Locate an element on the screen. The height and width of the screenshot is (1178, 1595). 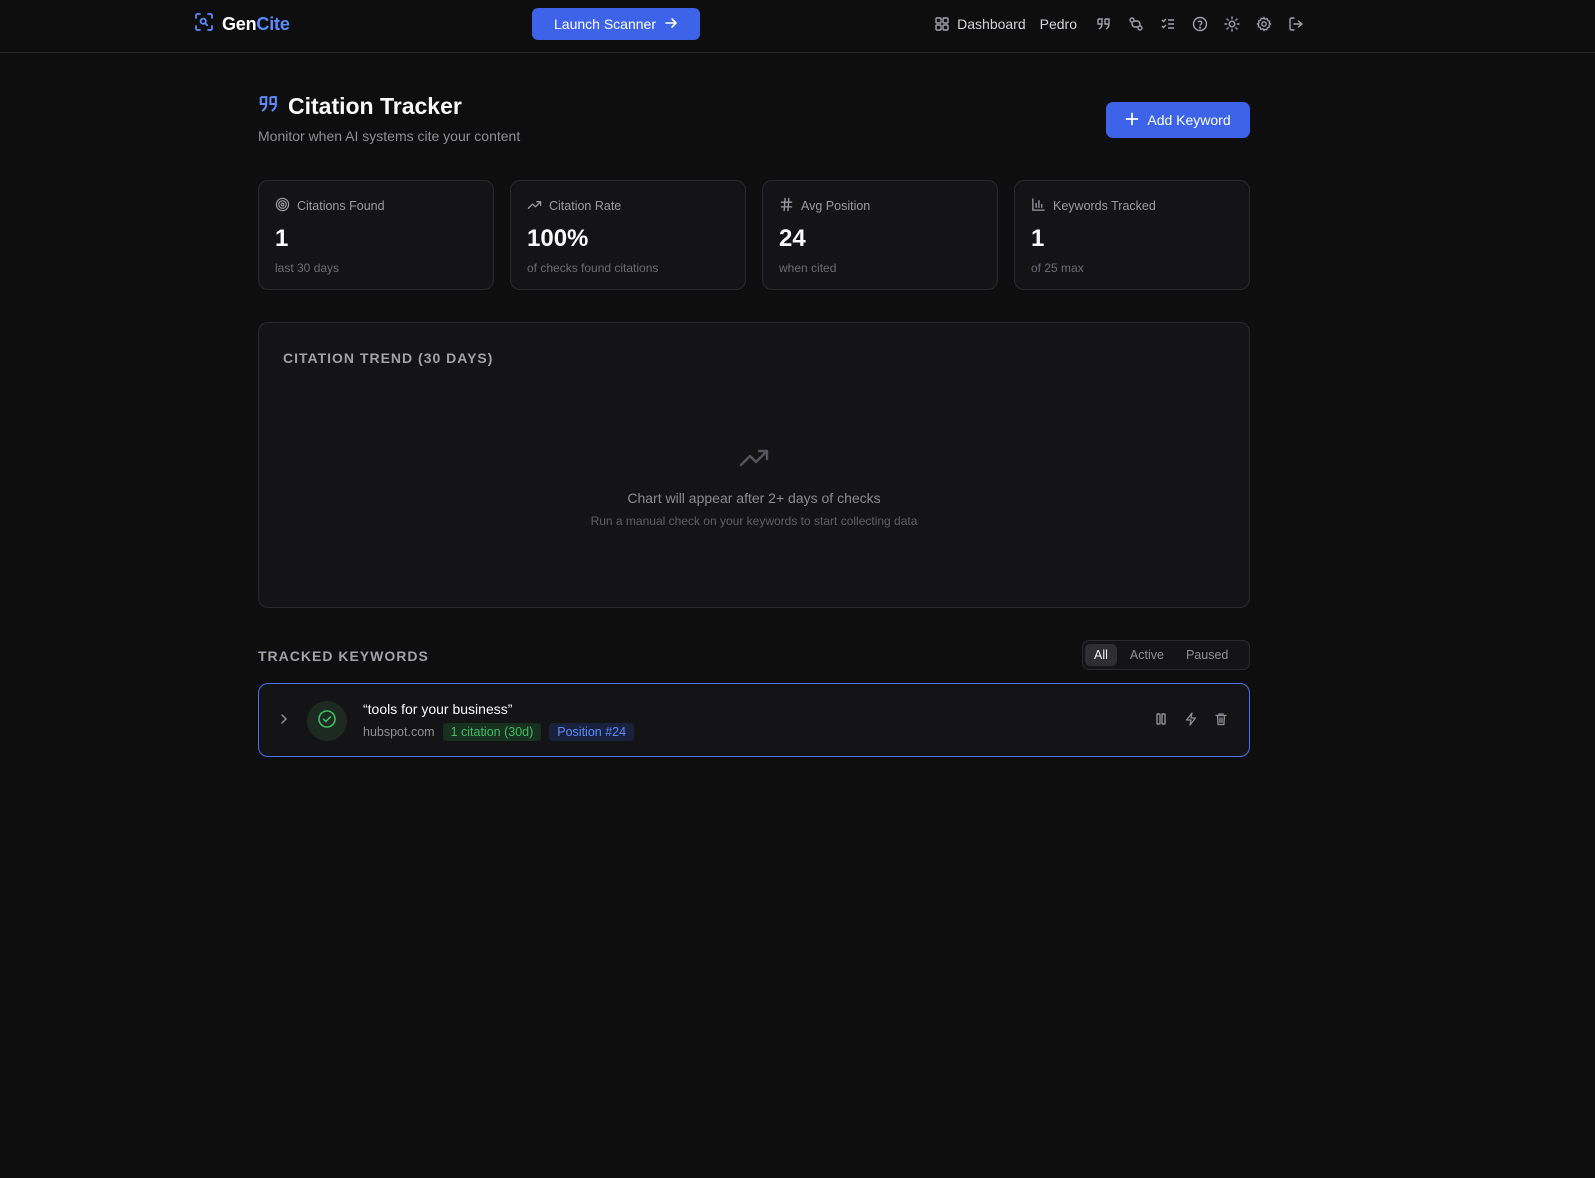
trash-icon is located at coordinates (1221, 719).